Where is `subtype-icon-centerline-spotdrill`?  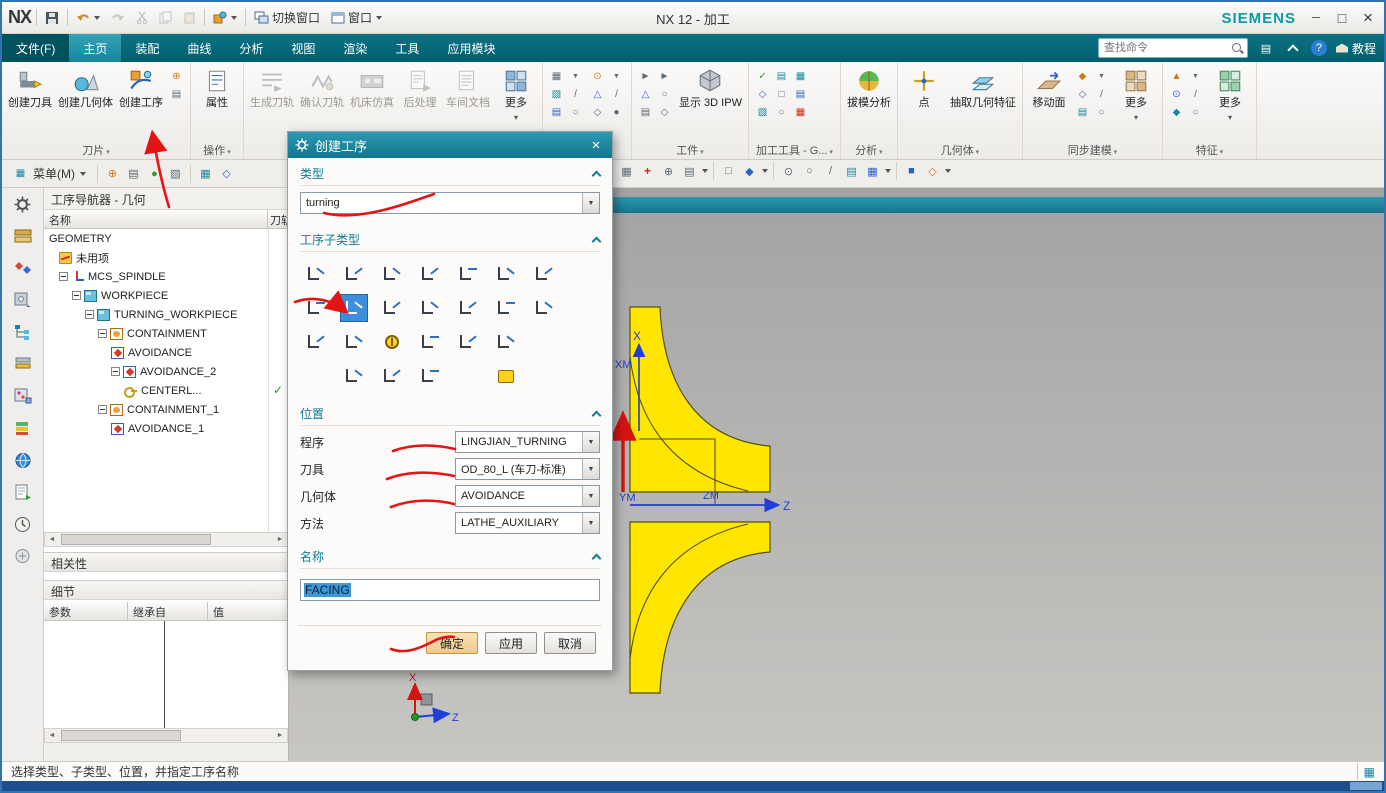
subtype-icon-centerline-spotdrill is located at coordinates (316, 274).